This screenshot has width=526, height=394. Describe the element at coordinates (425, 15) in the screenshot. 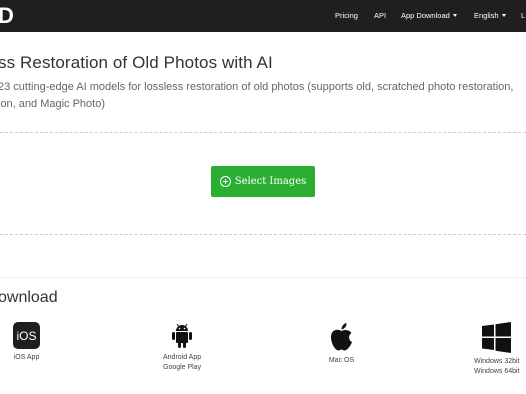

I see `nav-app-download-label: App Download` at that location.